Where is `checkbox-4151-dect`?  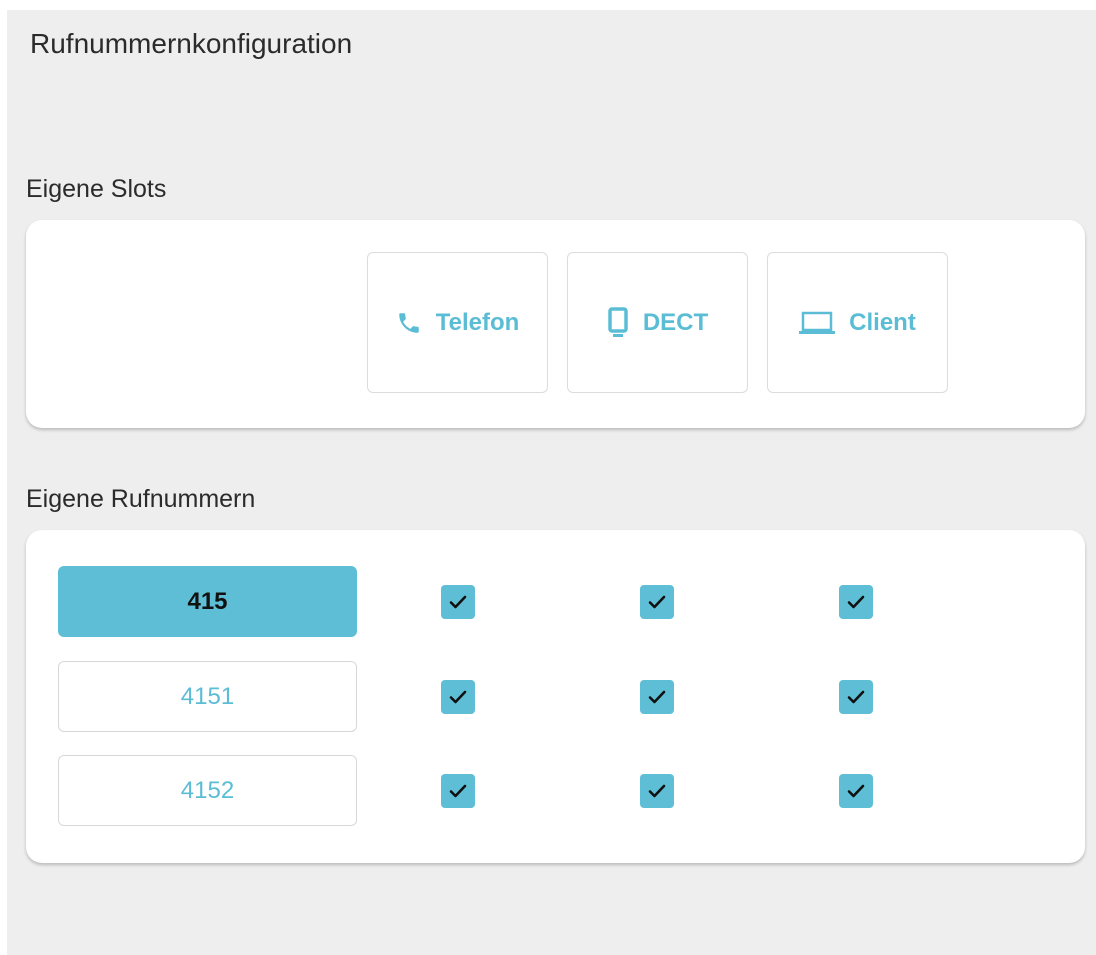
checkbox-4151-dect is located at coordinates (657, 697).